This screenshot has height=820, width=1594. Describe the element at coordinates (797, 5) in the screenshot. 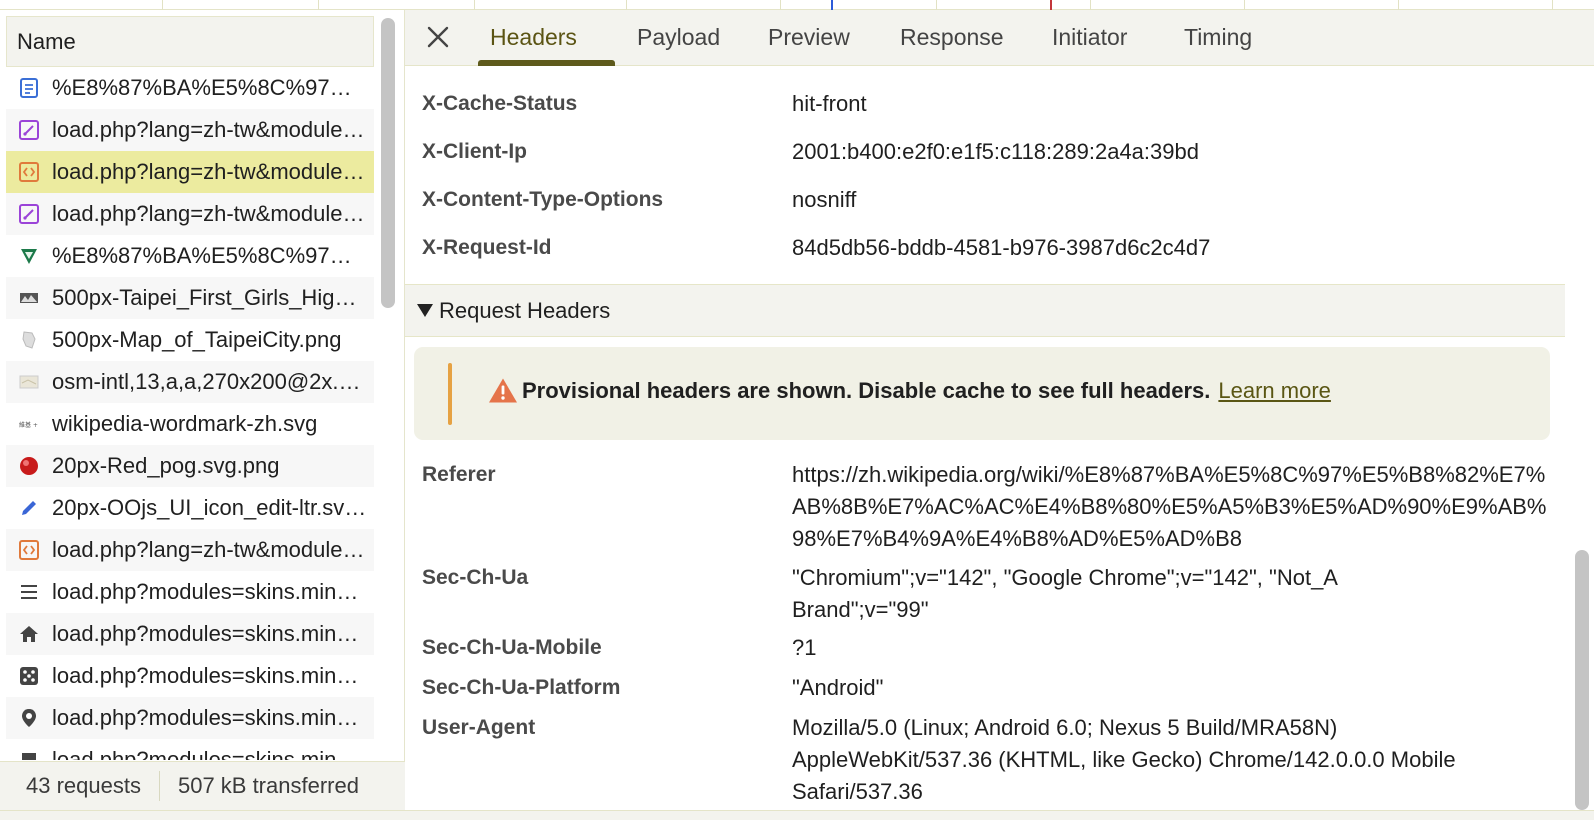

I see `network-timeline-overview` at that location.